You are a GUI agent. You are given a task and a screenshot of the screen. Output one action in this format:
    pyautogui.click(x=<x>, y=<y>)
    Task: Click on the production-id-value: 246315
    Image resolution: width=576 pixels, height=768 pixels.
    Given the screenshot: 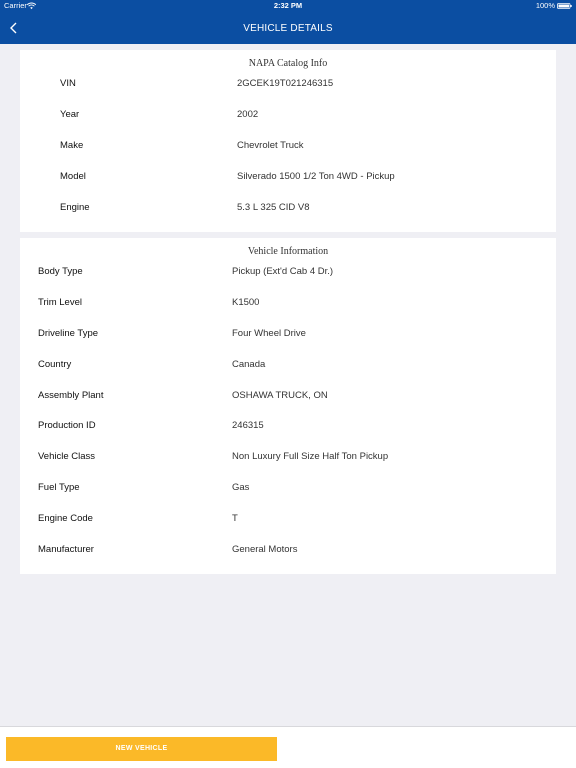 What is the action you would take?
    pyautogui.click(x=248, y=425)
    